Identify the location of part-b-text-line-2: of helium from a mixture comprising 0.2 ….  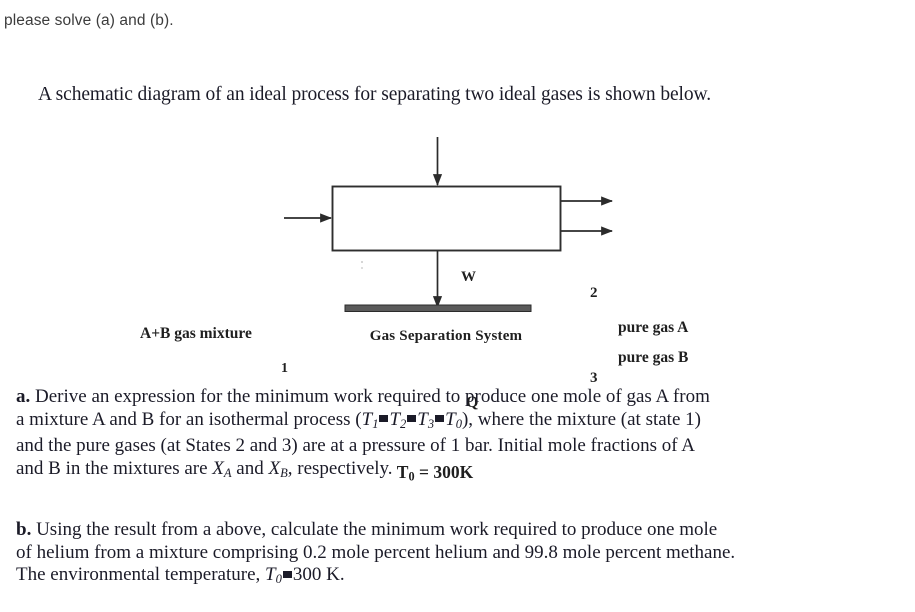
(376, 552).